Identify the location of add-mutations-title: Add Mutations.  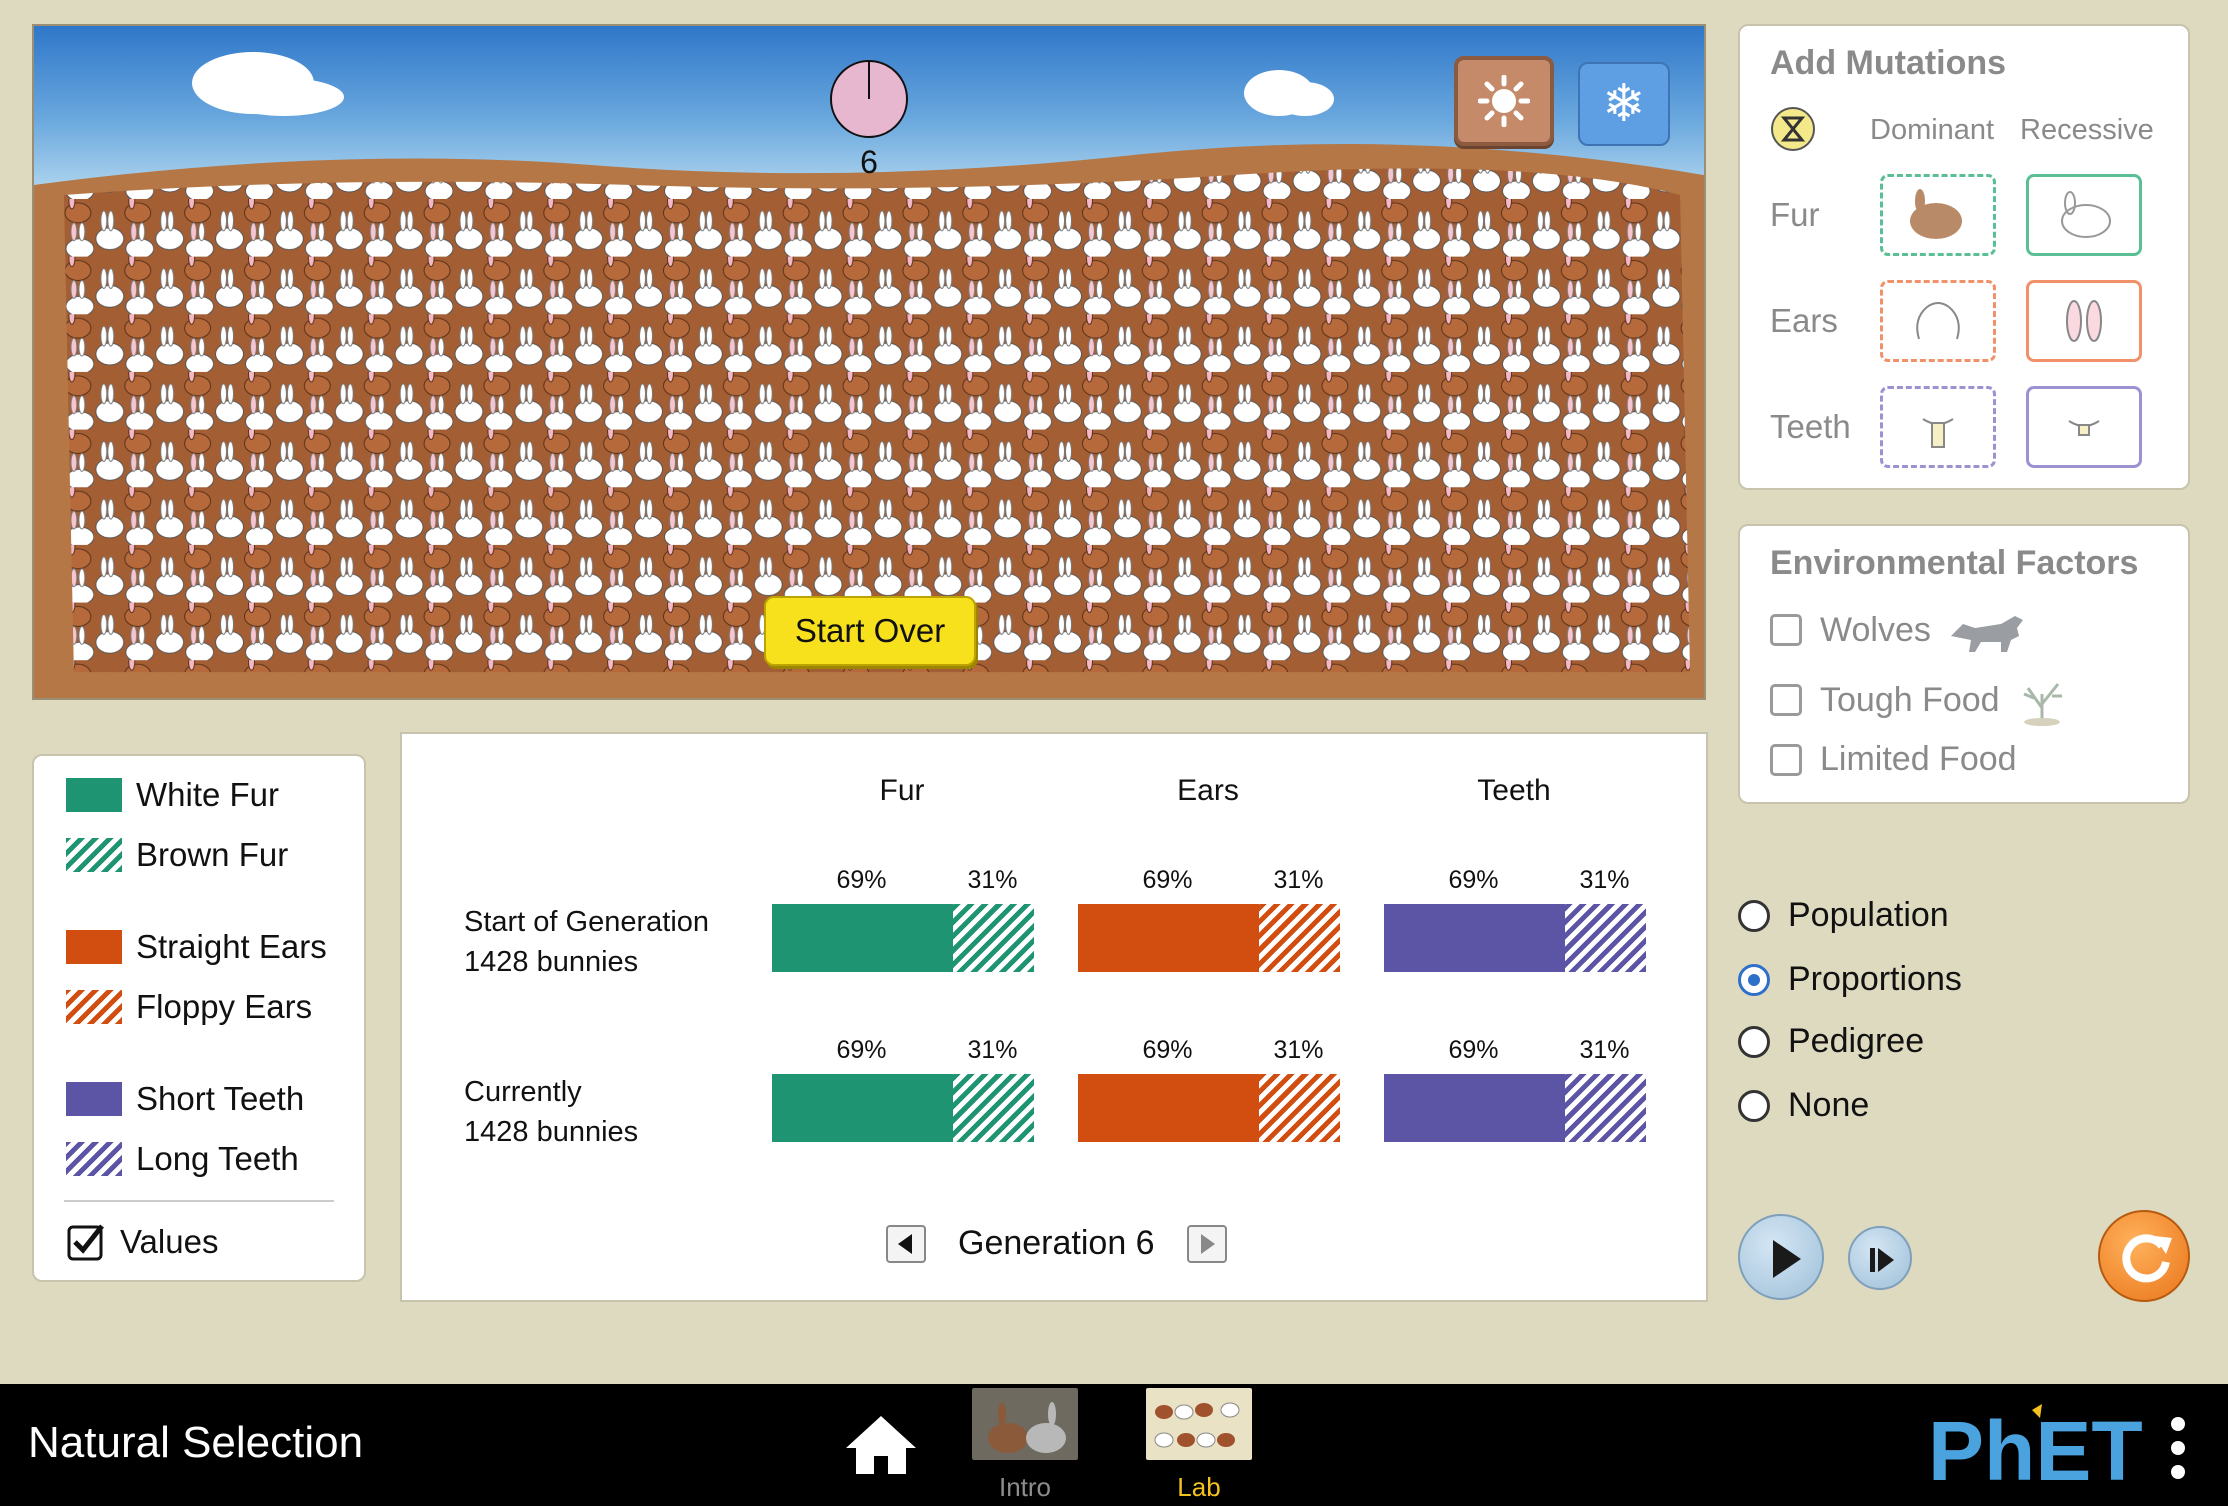
(1888, 63).